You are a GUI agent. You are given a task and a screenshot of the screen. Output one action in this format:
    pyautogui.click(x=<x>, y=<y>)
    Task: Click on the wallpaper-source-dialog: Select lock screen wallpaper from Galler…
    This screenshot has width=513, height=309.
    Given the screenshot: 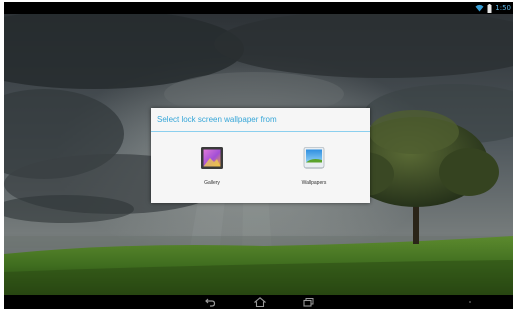 What is the action you would take?
    pyautogui.click(x=260, y=155)
    